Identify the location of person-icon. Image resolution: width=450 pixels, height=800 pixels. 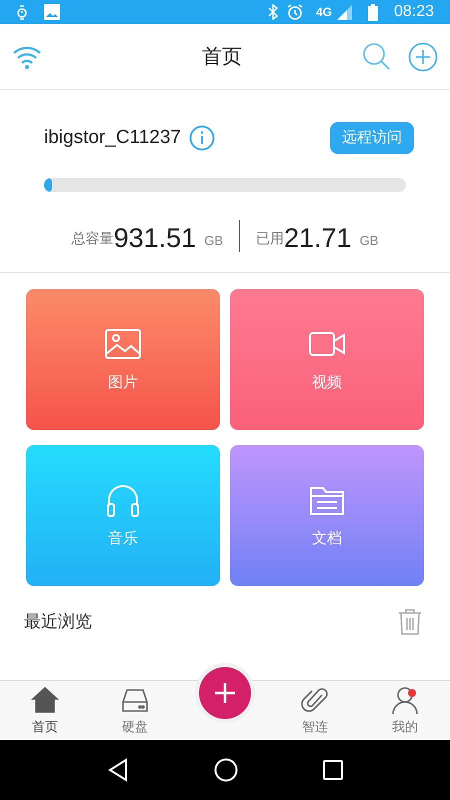
(405, 699).